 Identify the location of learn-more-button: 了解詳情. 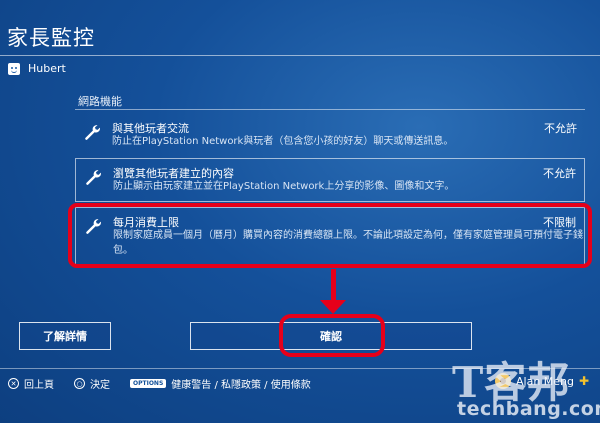
(65, 336).